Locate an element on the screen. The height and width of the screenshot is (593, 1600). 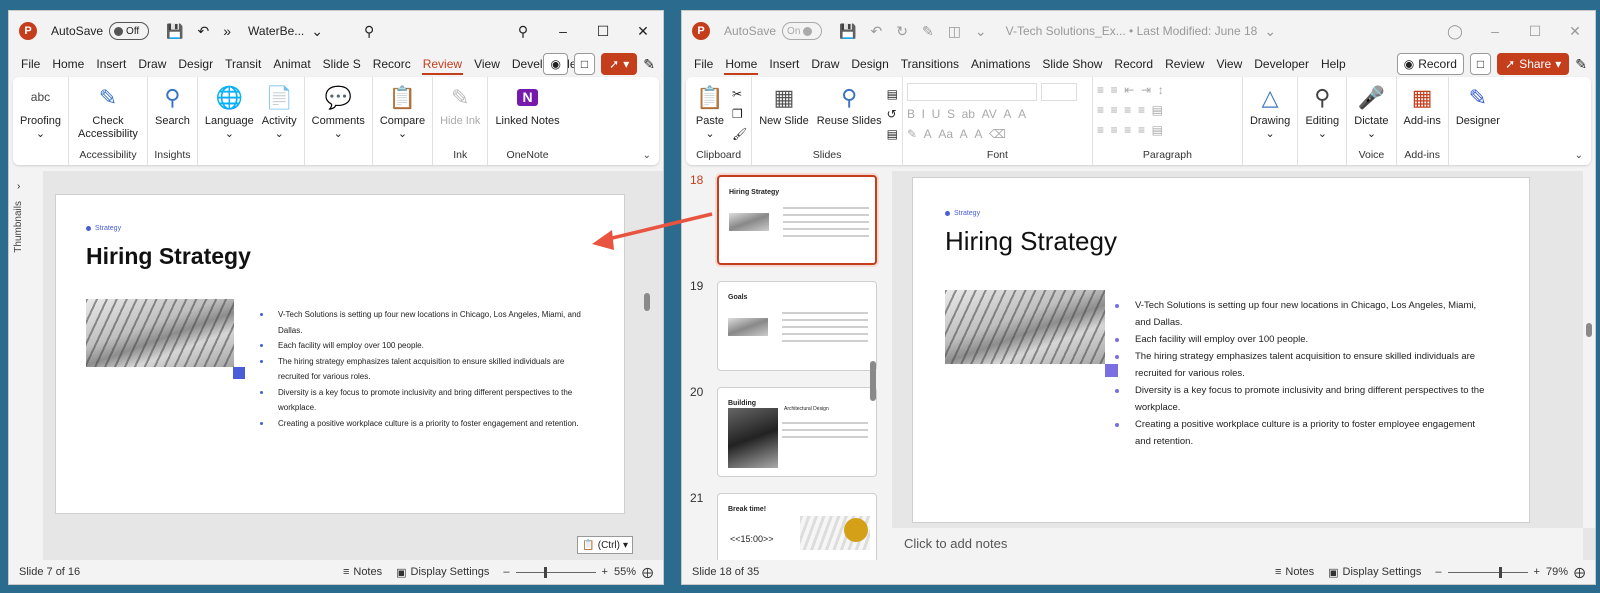
save-icon: 💾 is located at coordinates (174, 31).